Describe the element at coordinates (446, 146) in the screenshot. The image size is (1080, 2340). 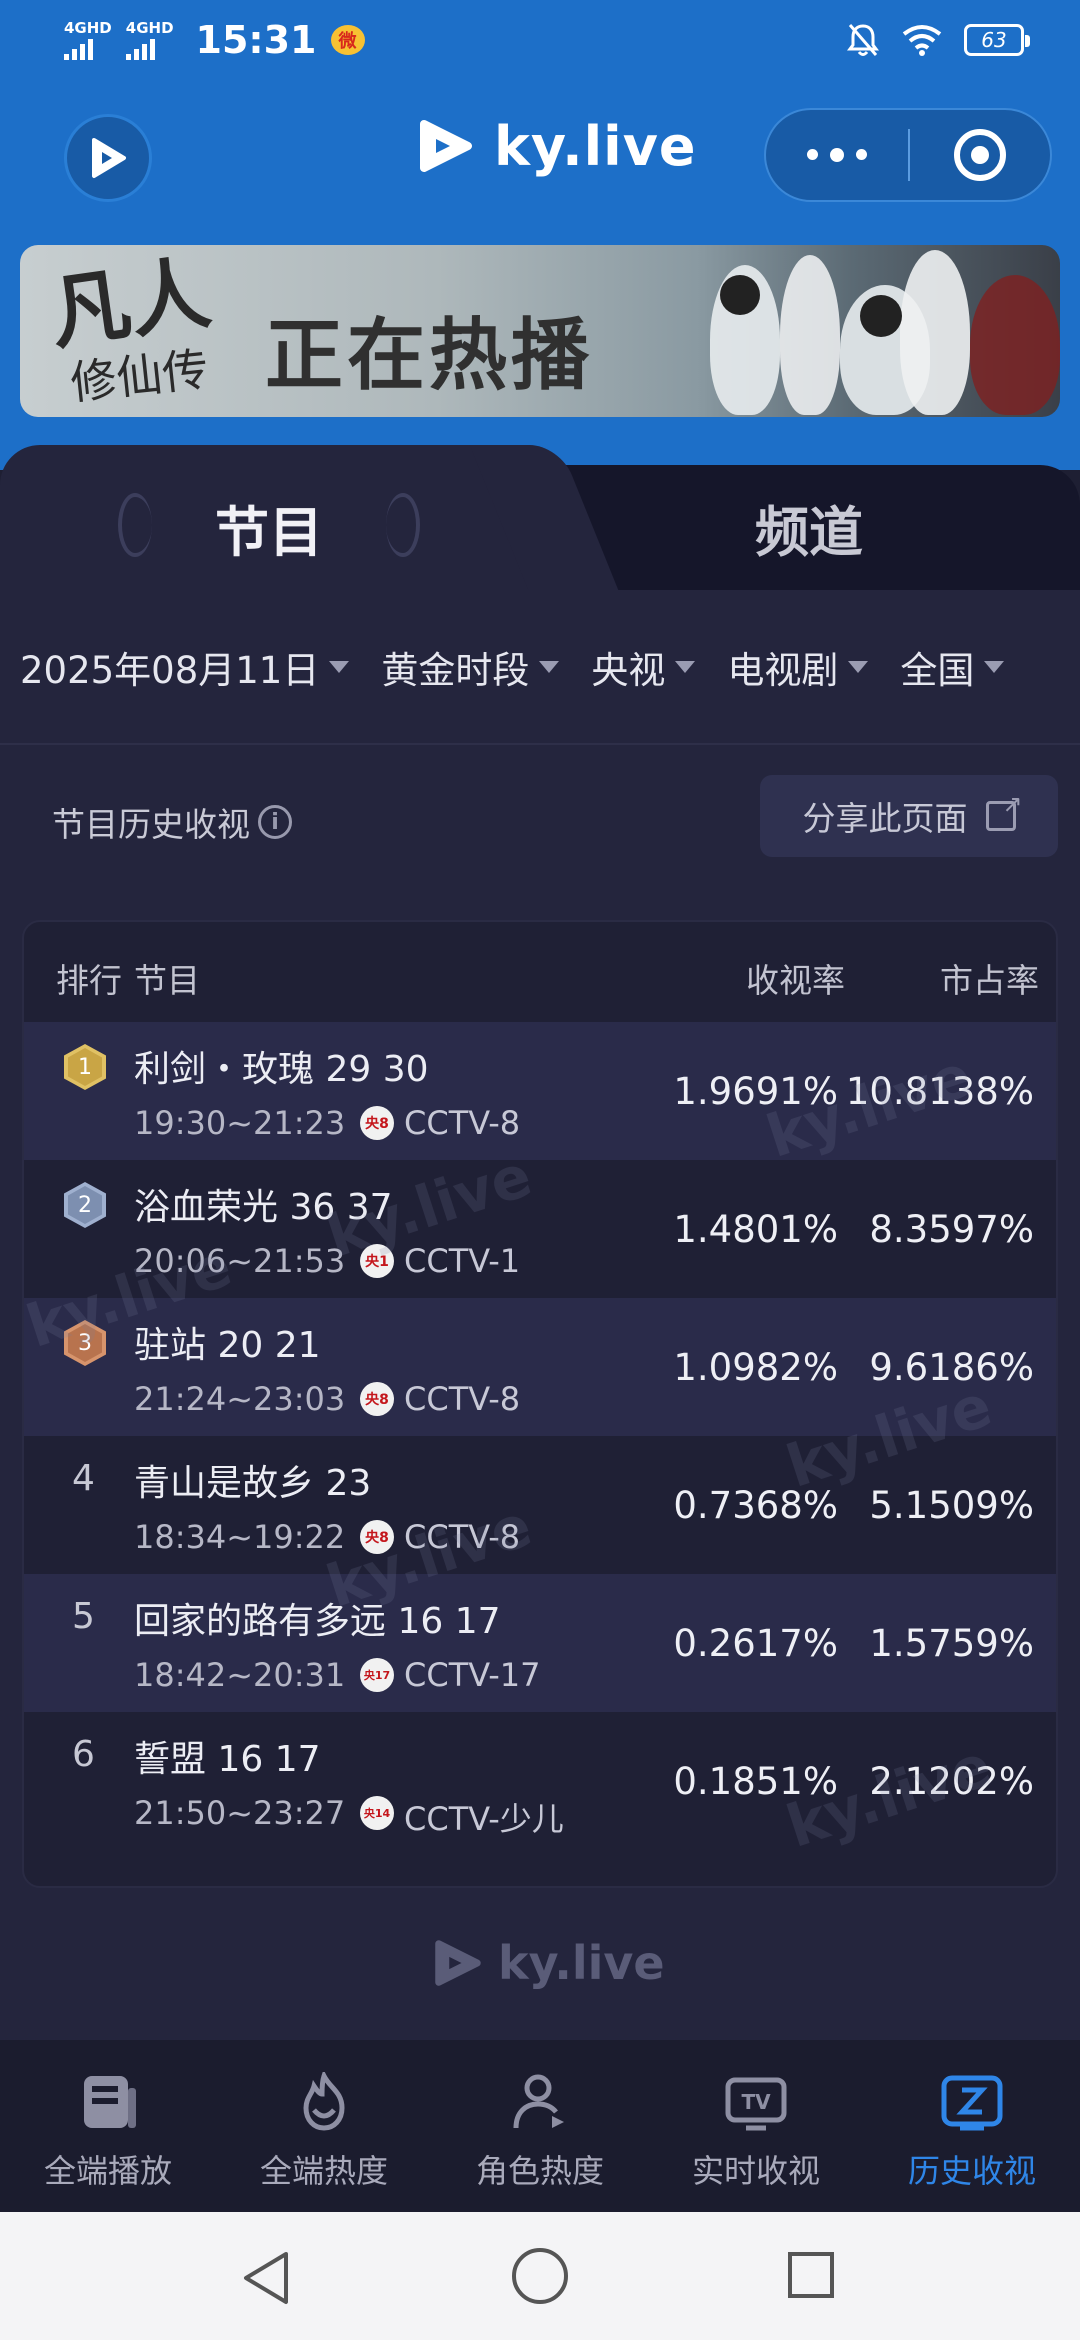
I see `kylive-logo-icon` at that location.